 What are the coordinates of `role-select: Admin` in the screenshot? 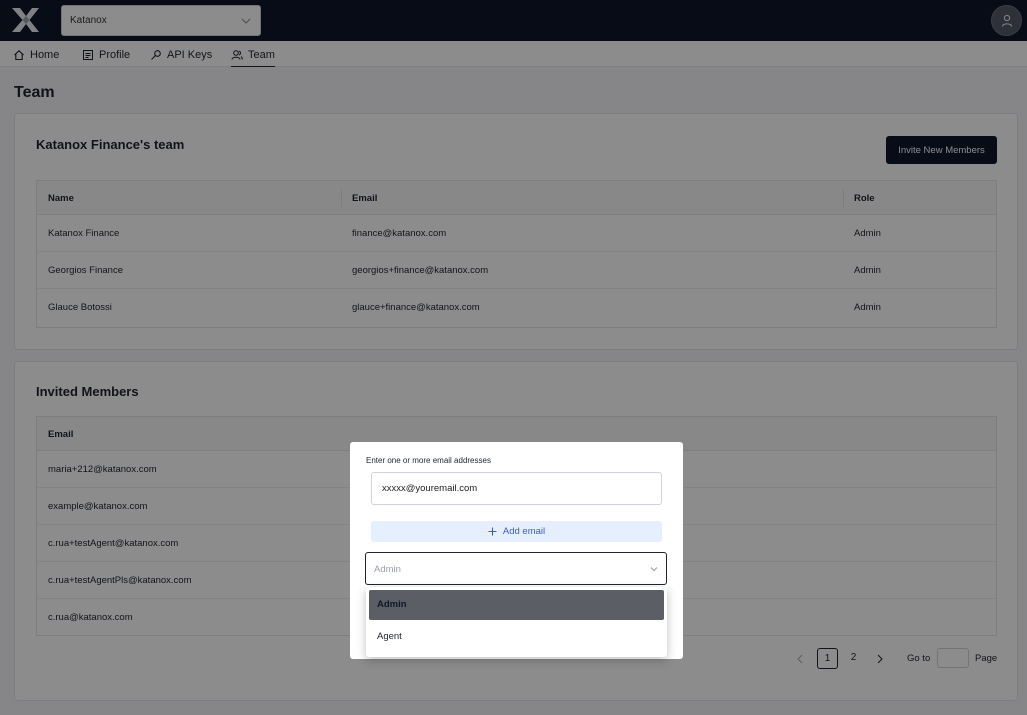 It's located at (516, 568).